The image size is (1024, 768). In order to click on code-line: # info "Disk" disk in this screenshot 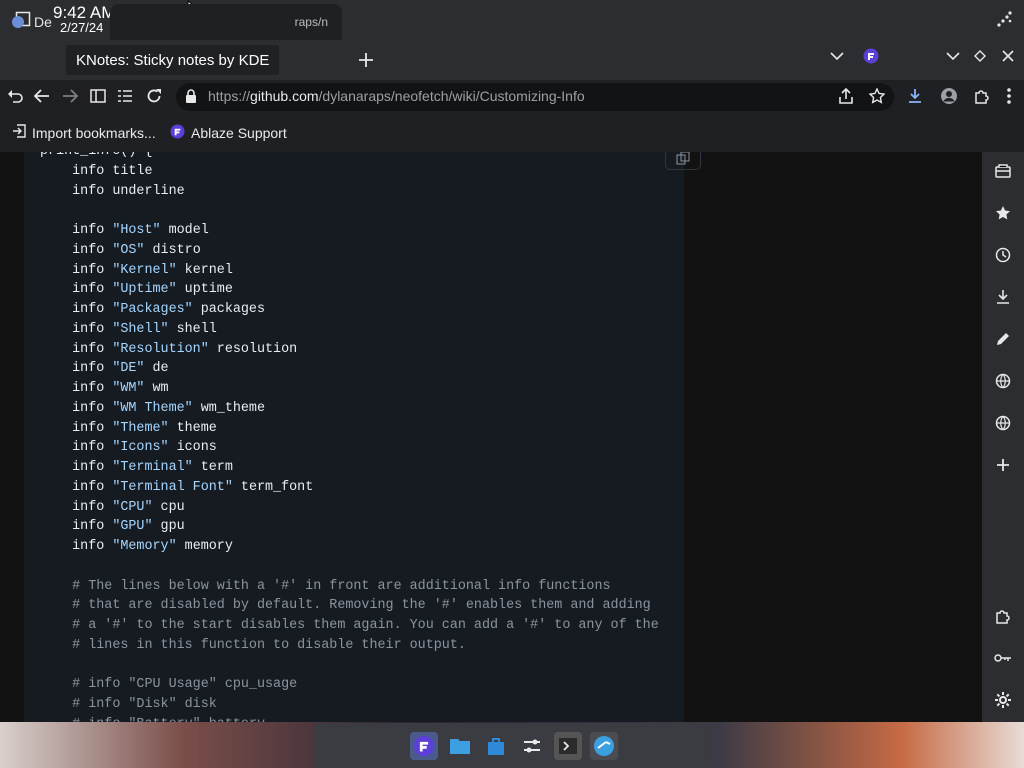, I will do `click(349, 705)`.